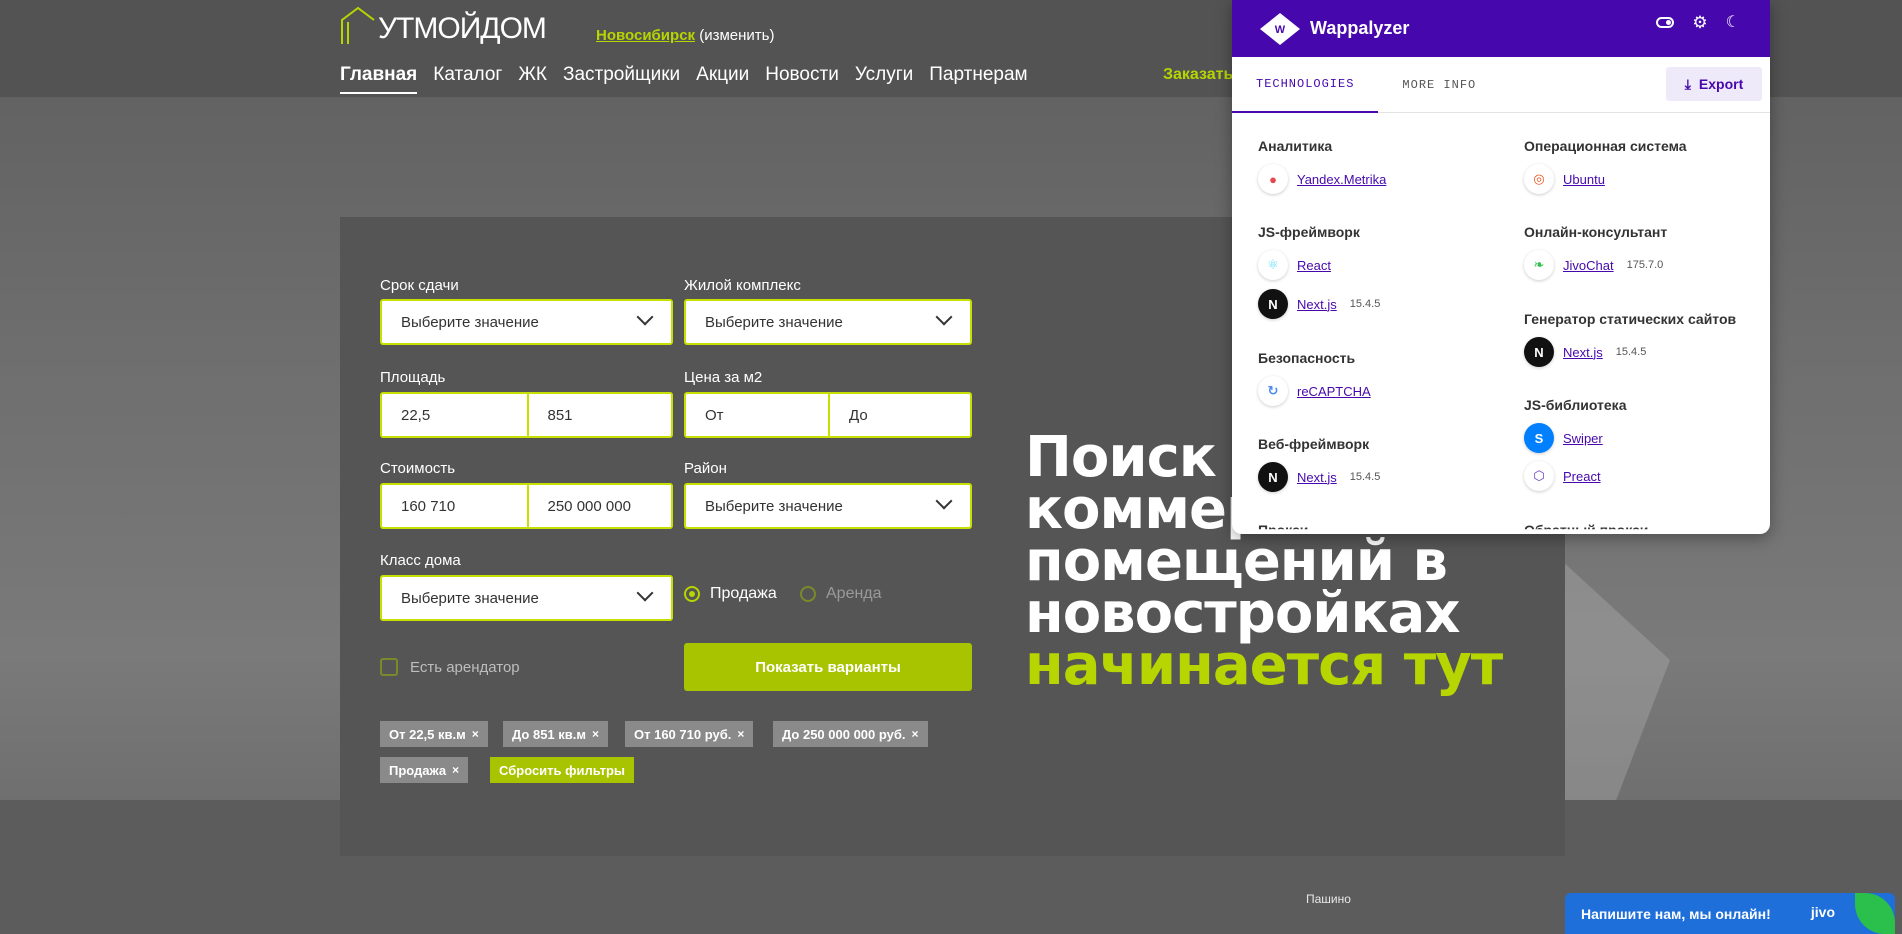 The width and height of the screenshot is (1902, 934). Describe the element at coordinates (599, 506) in the screenshot. I see `cost-to-input: 250 000 000` at that location.